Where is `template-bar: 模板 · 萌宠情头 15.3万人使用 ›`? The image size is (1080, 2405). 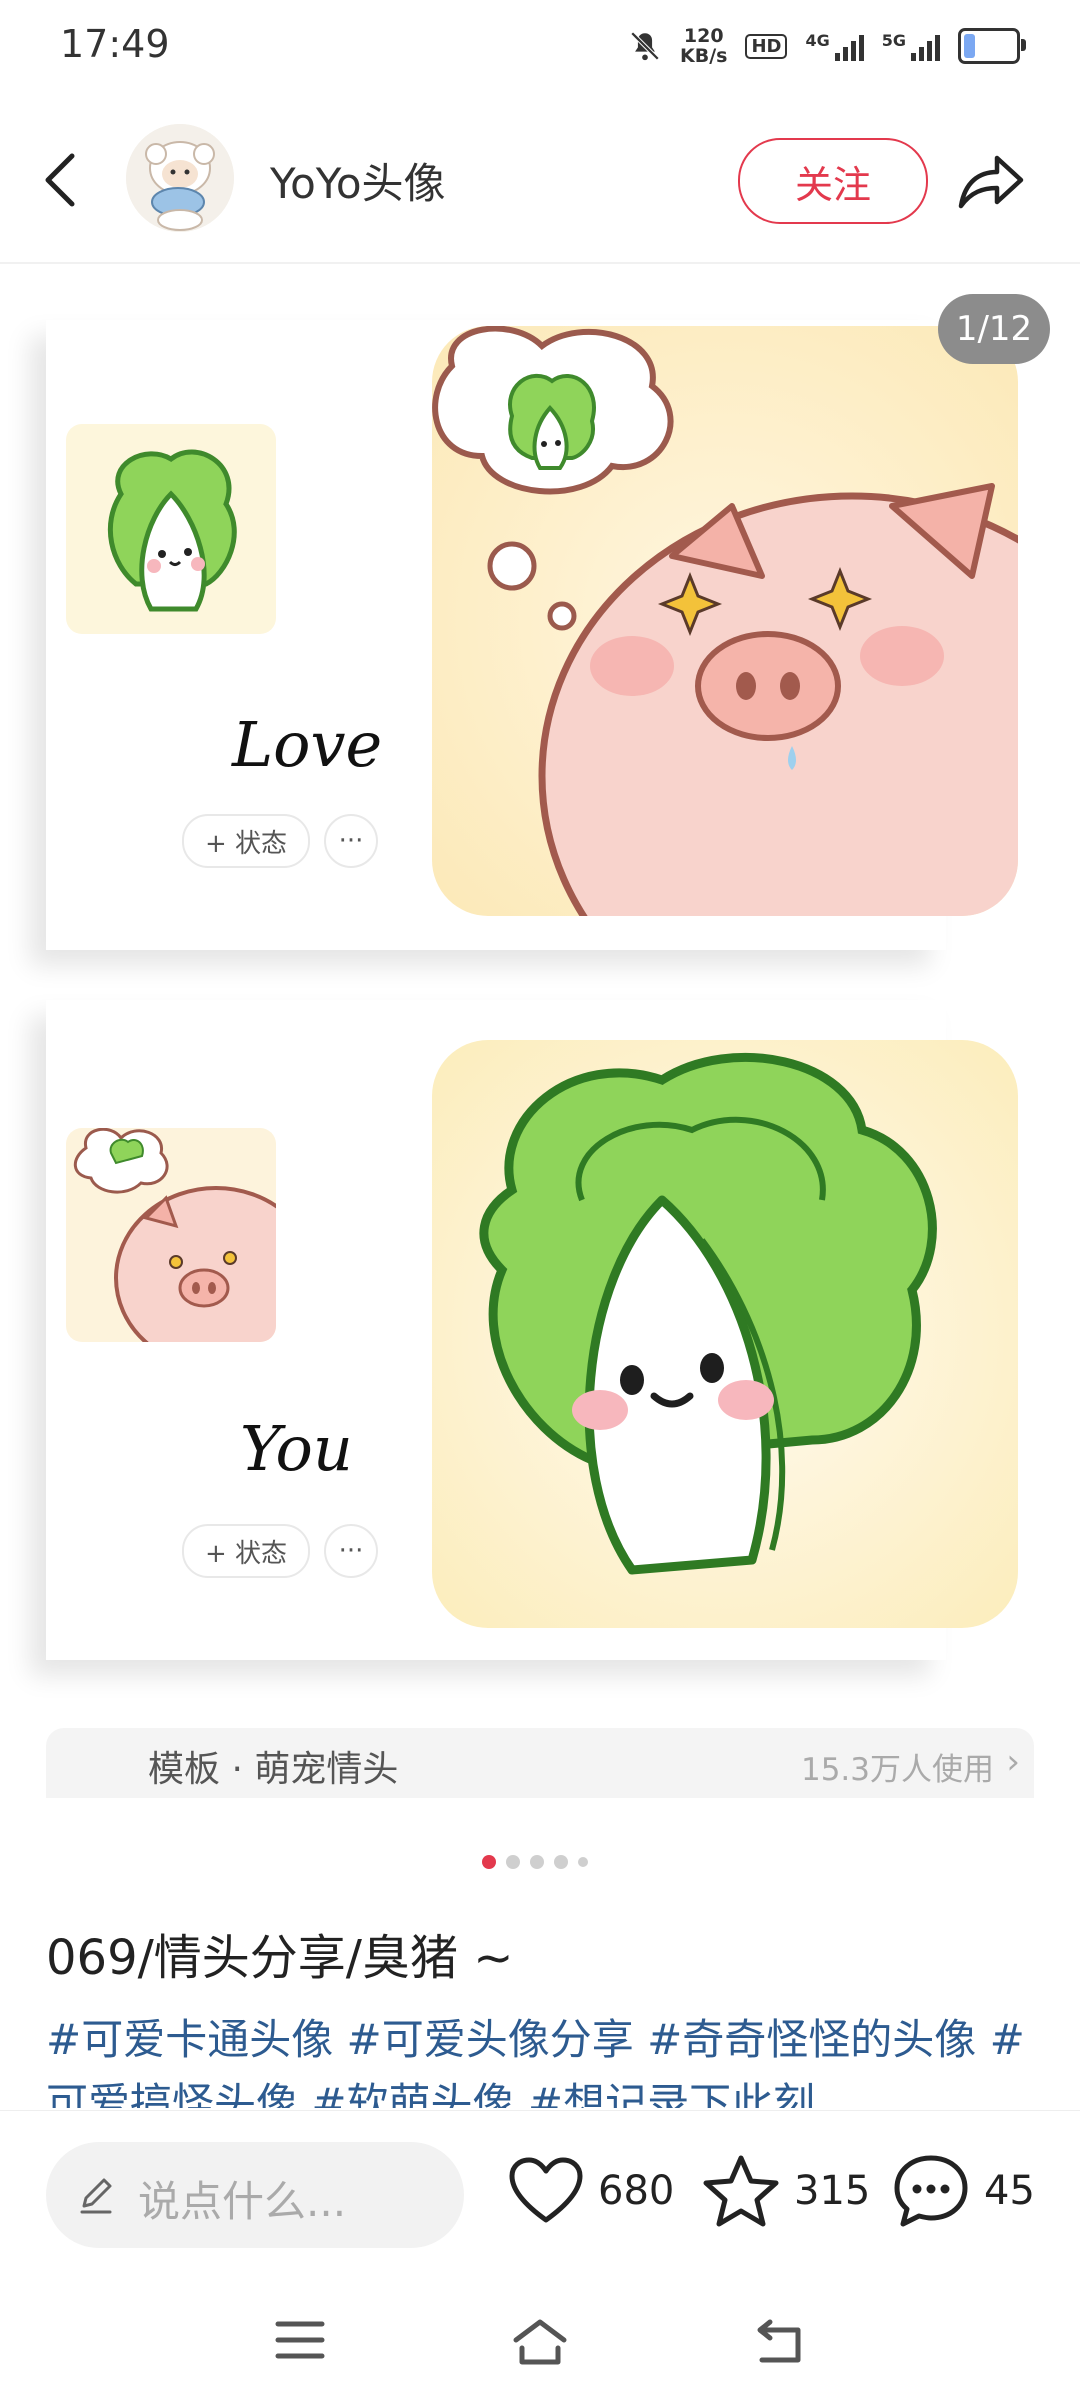 template-bar: 模板 · 萌宠情头 15.3万人使用 › is located at coordinates (540, 1763).